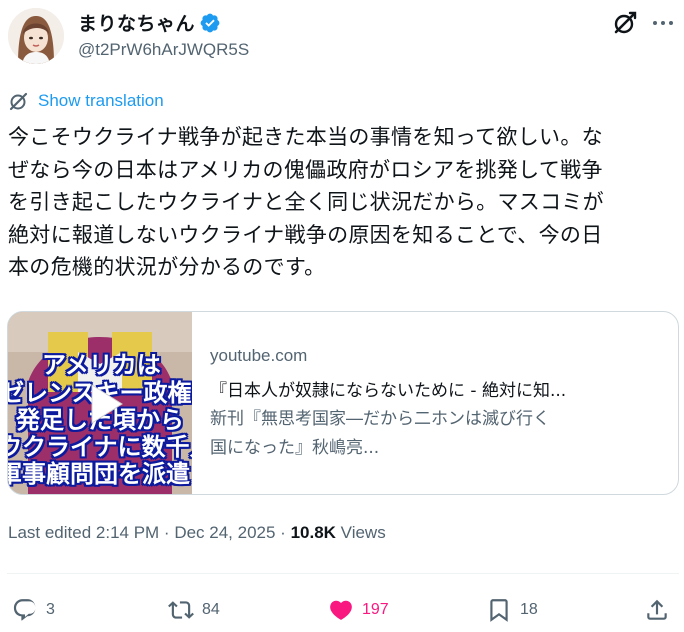  I want to click on card-domain: youtube.com, so click(259, 355).